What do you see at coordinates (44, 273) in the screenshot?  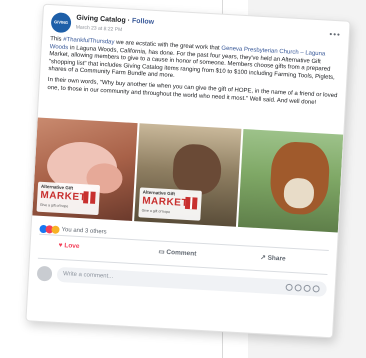 I see `user-avatar` at bounding box center [44, 273].